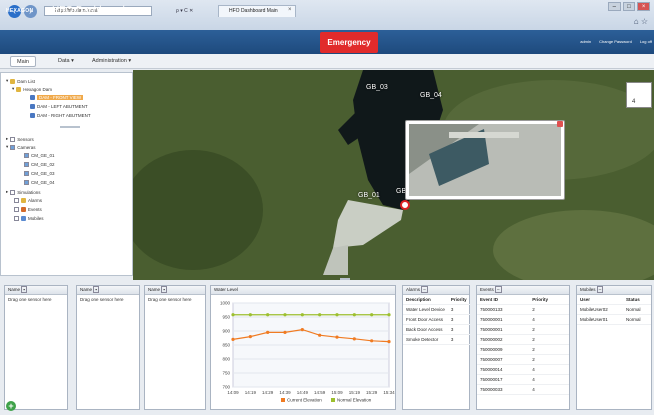 The width and height of the screenshot is (654, 415). I want to click on sensor-panel-2: Name ▪ Drag one sensor here, so click(108, 347).